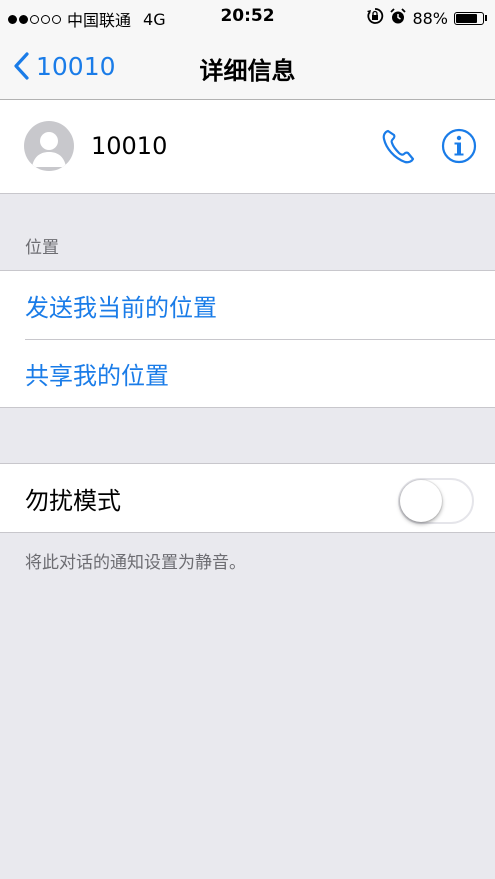 Image resolution: width=495 pixels, height=879 pixels. Describe the element at coordinates (466, 18) in the screenshot. I see `battery-fill` at that location.